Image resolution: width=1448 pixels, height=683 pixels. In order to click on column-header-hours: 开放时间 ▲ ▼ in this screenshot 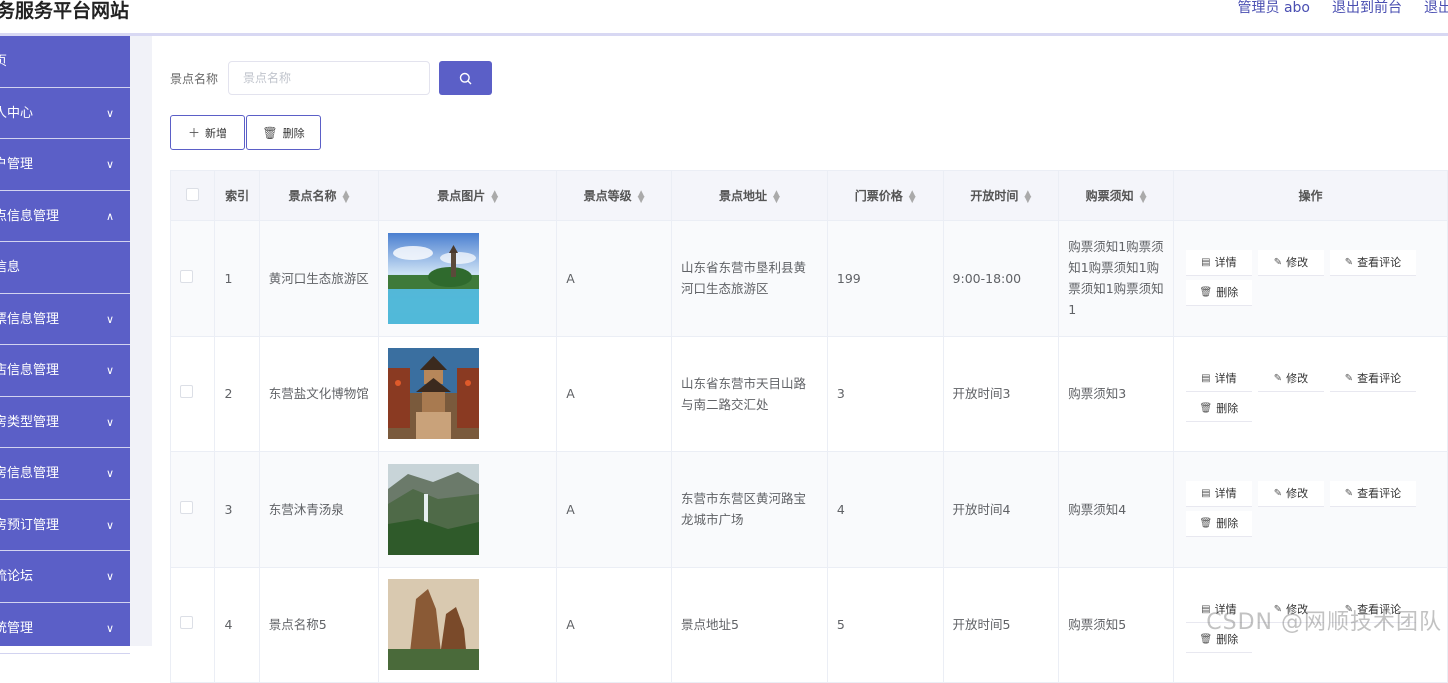, I will do `click(1001, 195)`.